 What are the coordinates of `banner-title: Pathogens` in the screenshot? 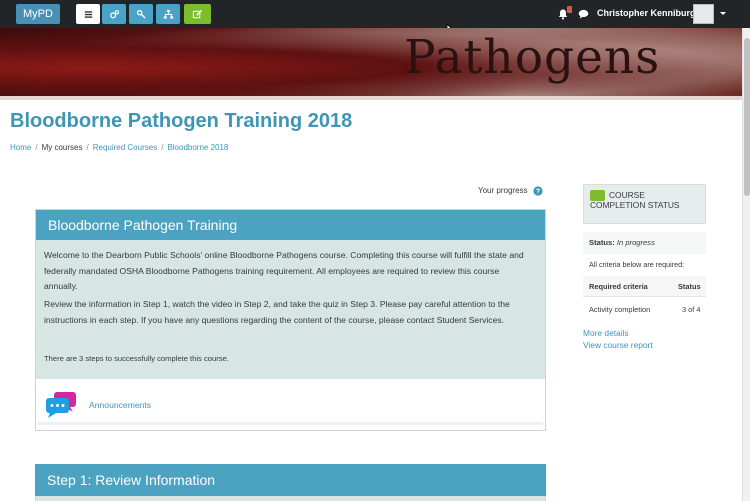 It's located at (532, 57).